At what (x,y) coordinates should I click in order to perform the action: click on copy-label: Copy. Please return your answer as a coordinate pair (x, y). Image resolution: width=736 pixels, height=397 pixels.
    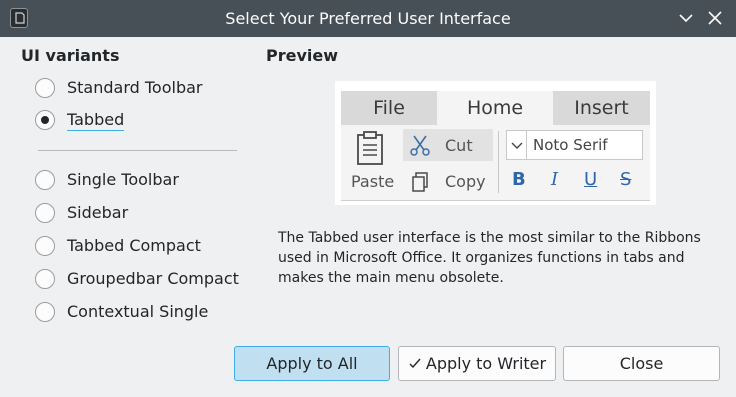
    Looking at the image, I should click on (465, 181).